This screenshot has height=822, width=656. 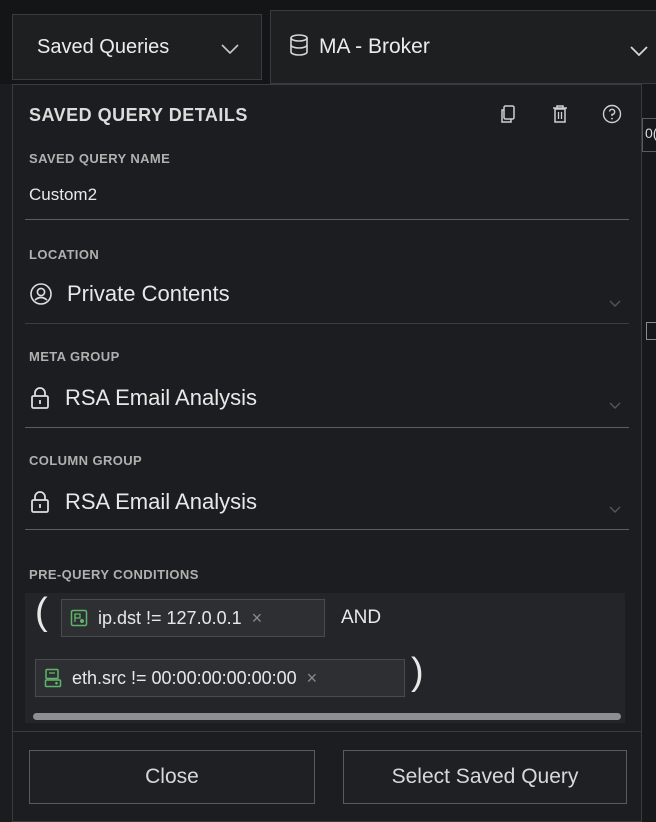 What do you see at coordinates (41, 294) in the screenshot?
I see `user-circle-icon` at bounding box center [41, 294].